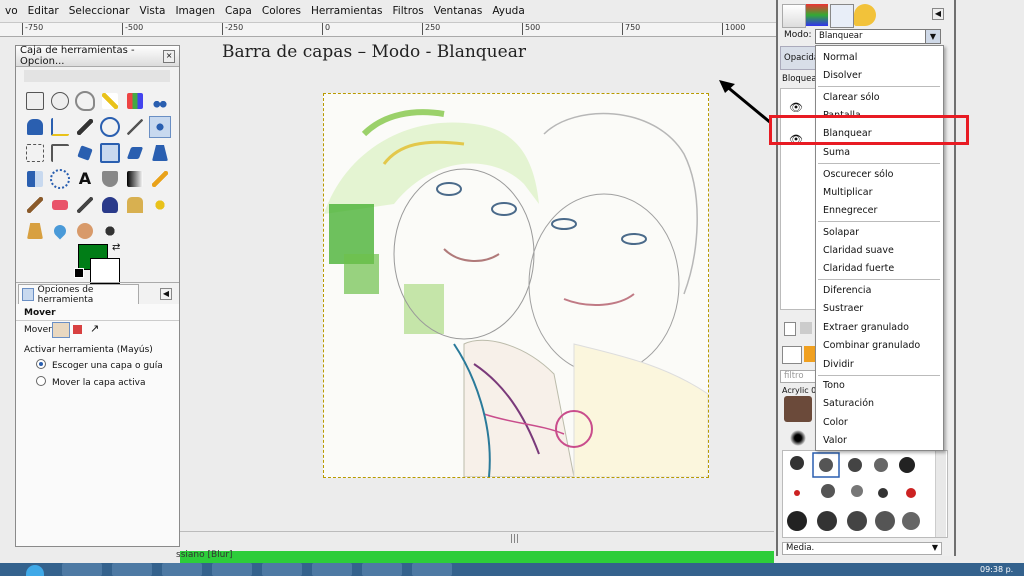  Describe the element at coordinates (90, 382) in the screenshot. I see `radio-move-active-layer: Mover la capa activa` at that location.